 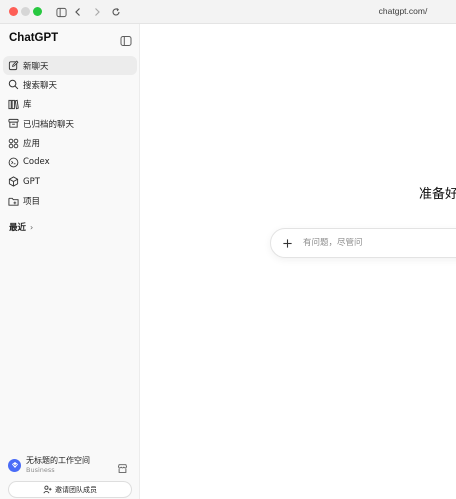 What do you see at coordinates (61, 12) in the screenshot?
I see `sidebar-toggle-icon` at bounding box center [61, 12].